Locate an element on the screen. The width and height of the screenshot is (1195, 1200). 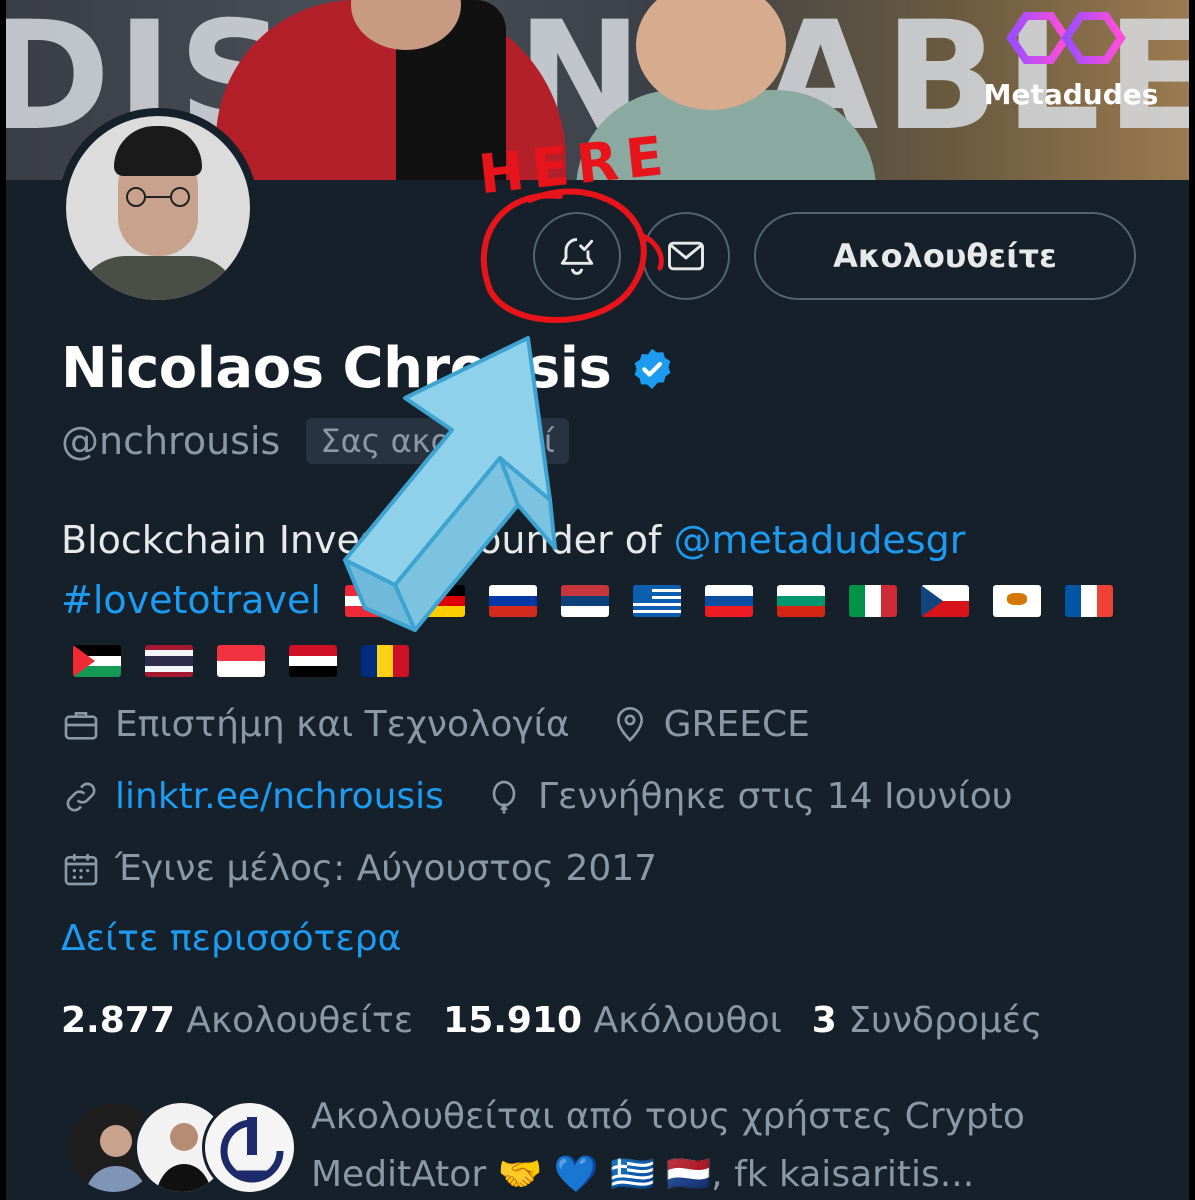
birthday-item: Γεννήθηκε στις 14 Ιουνίου is located at coordinates (748, 796).